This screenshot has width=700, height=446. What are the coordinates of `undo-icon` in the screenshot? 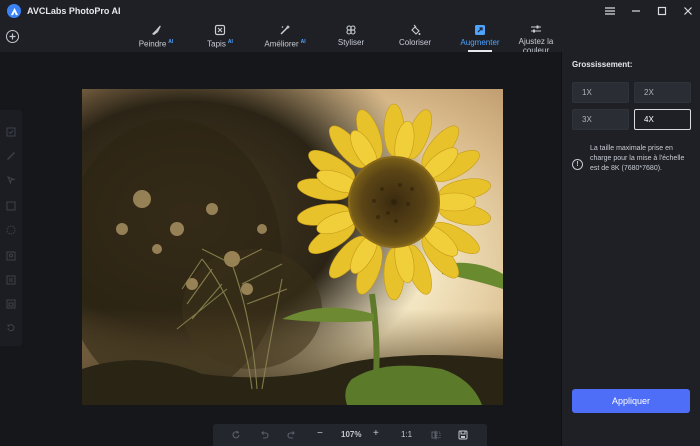 It's located at (264, 436).